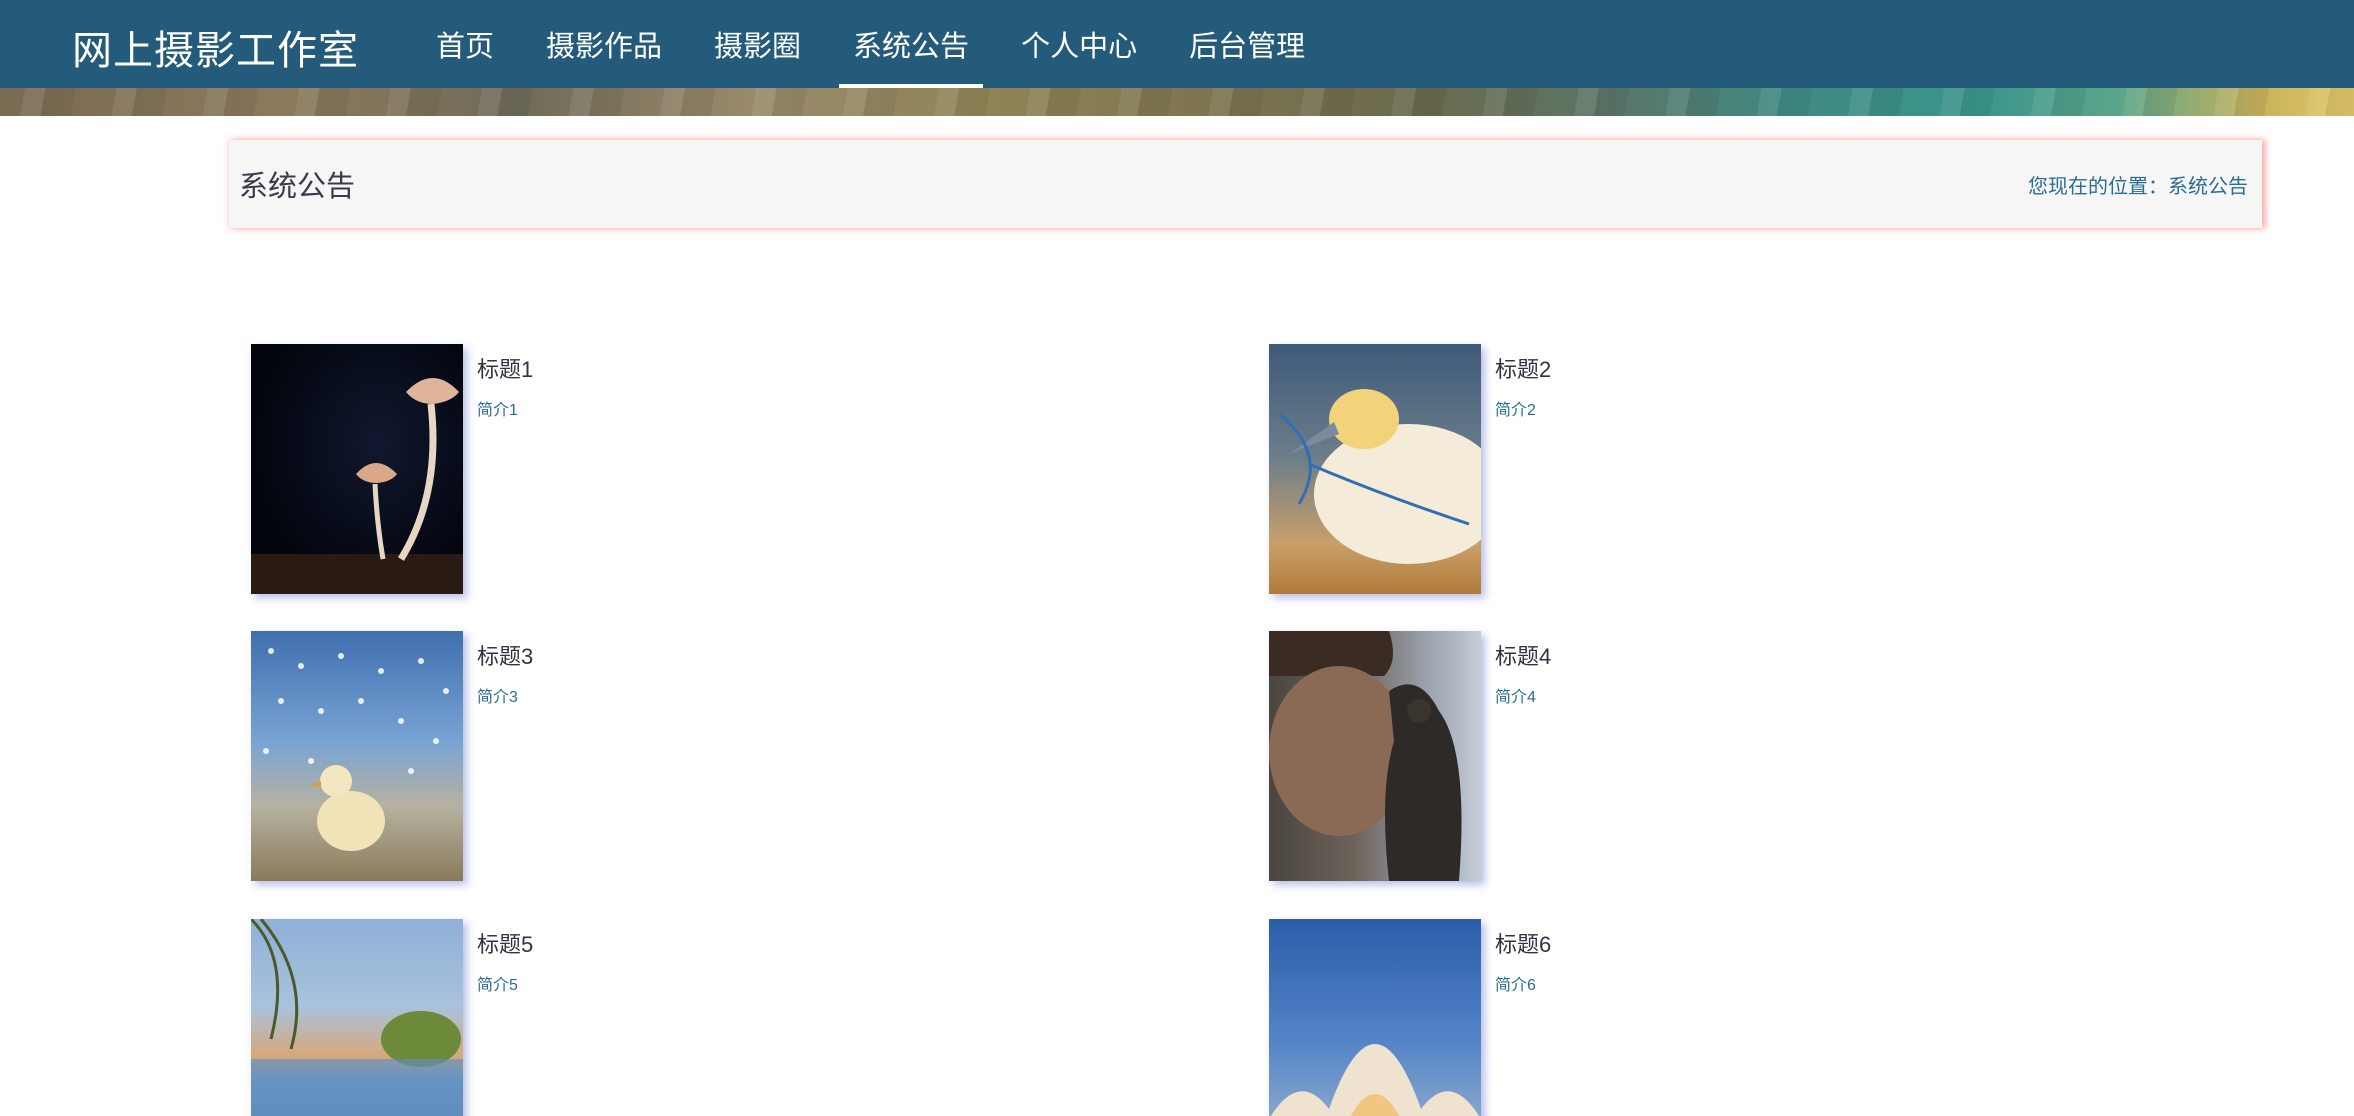 Image resolution: width=2354 pixels, height=1116 pixels. I want to click on notice-card: 标题3 简介3, so click(701, 756).